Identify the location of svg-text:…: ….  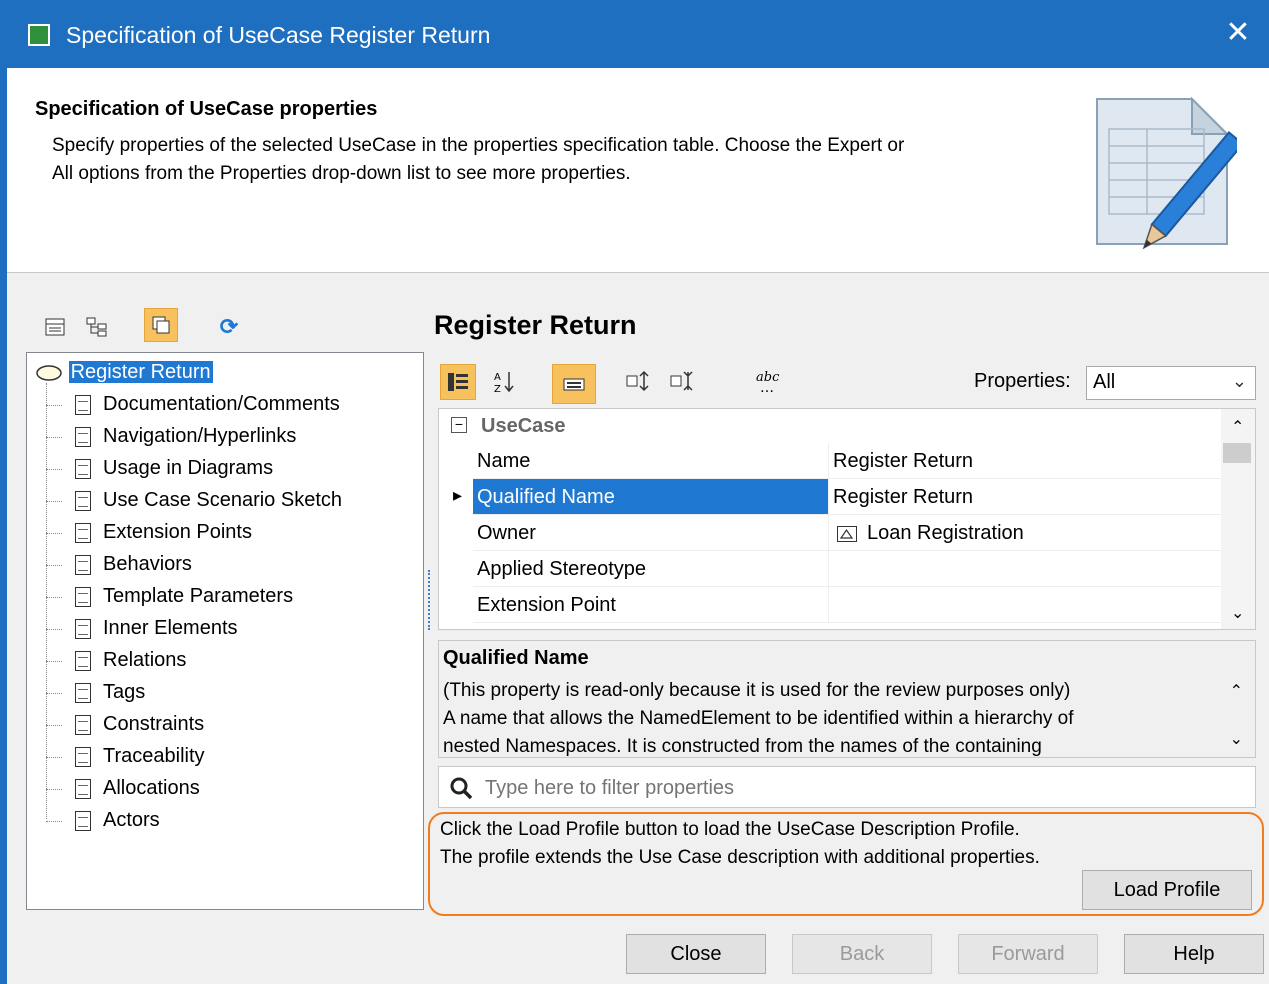
(767, 387).